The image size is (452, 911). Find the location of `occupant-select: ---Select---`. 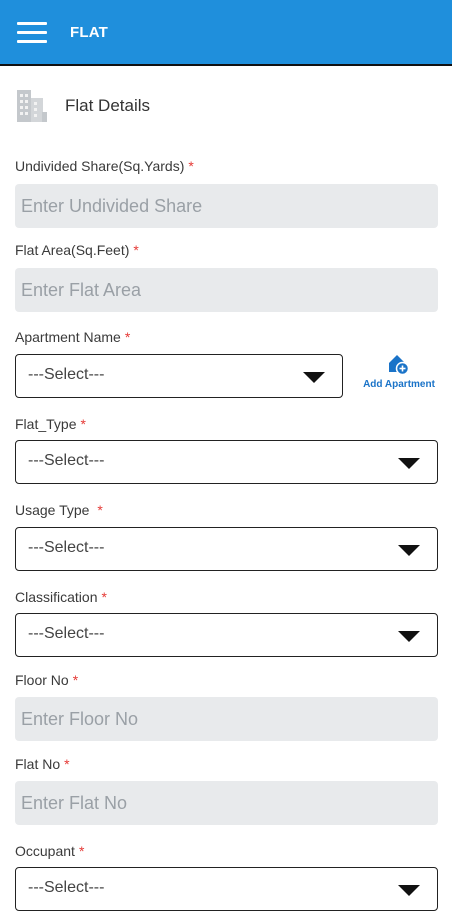

occupant-select: ---Select--- is located at coordinates (226, 889).